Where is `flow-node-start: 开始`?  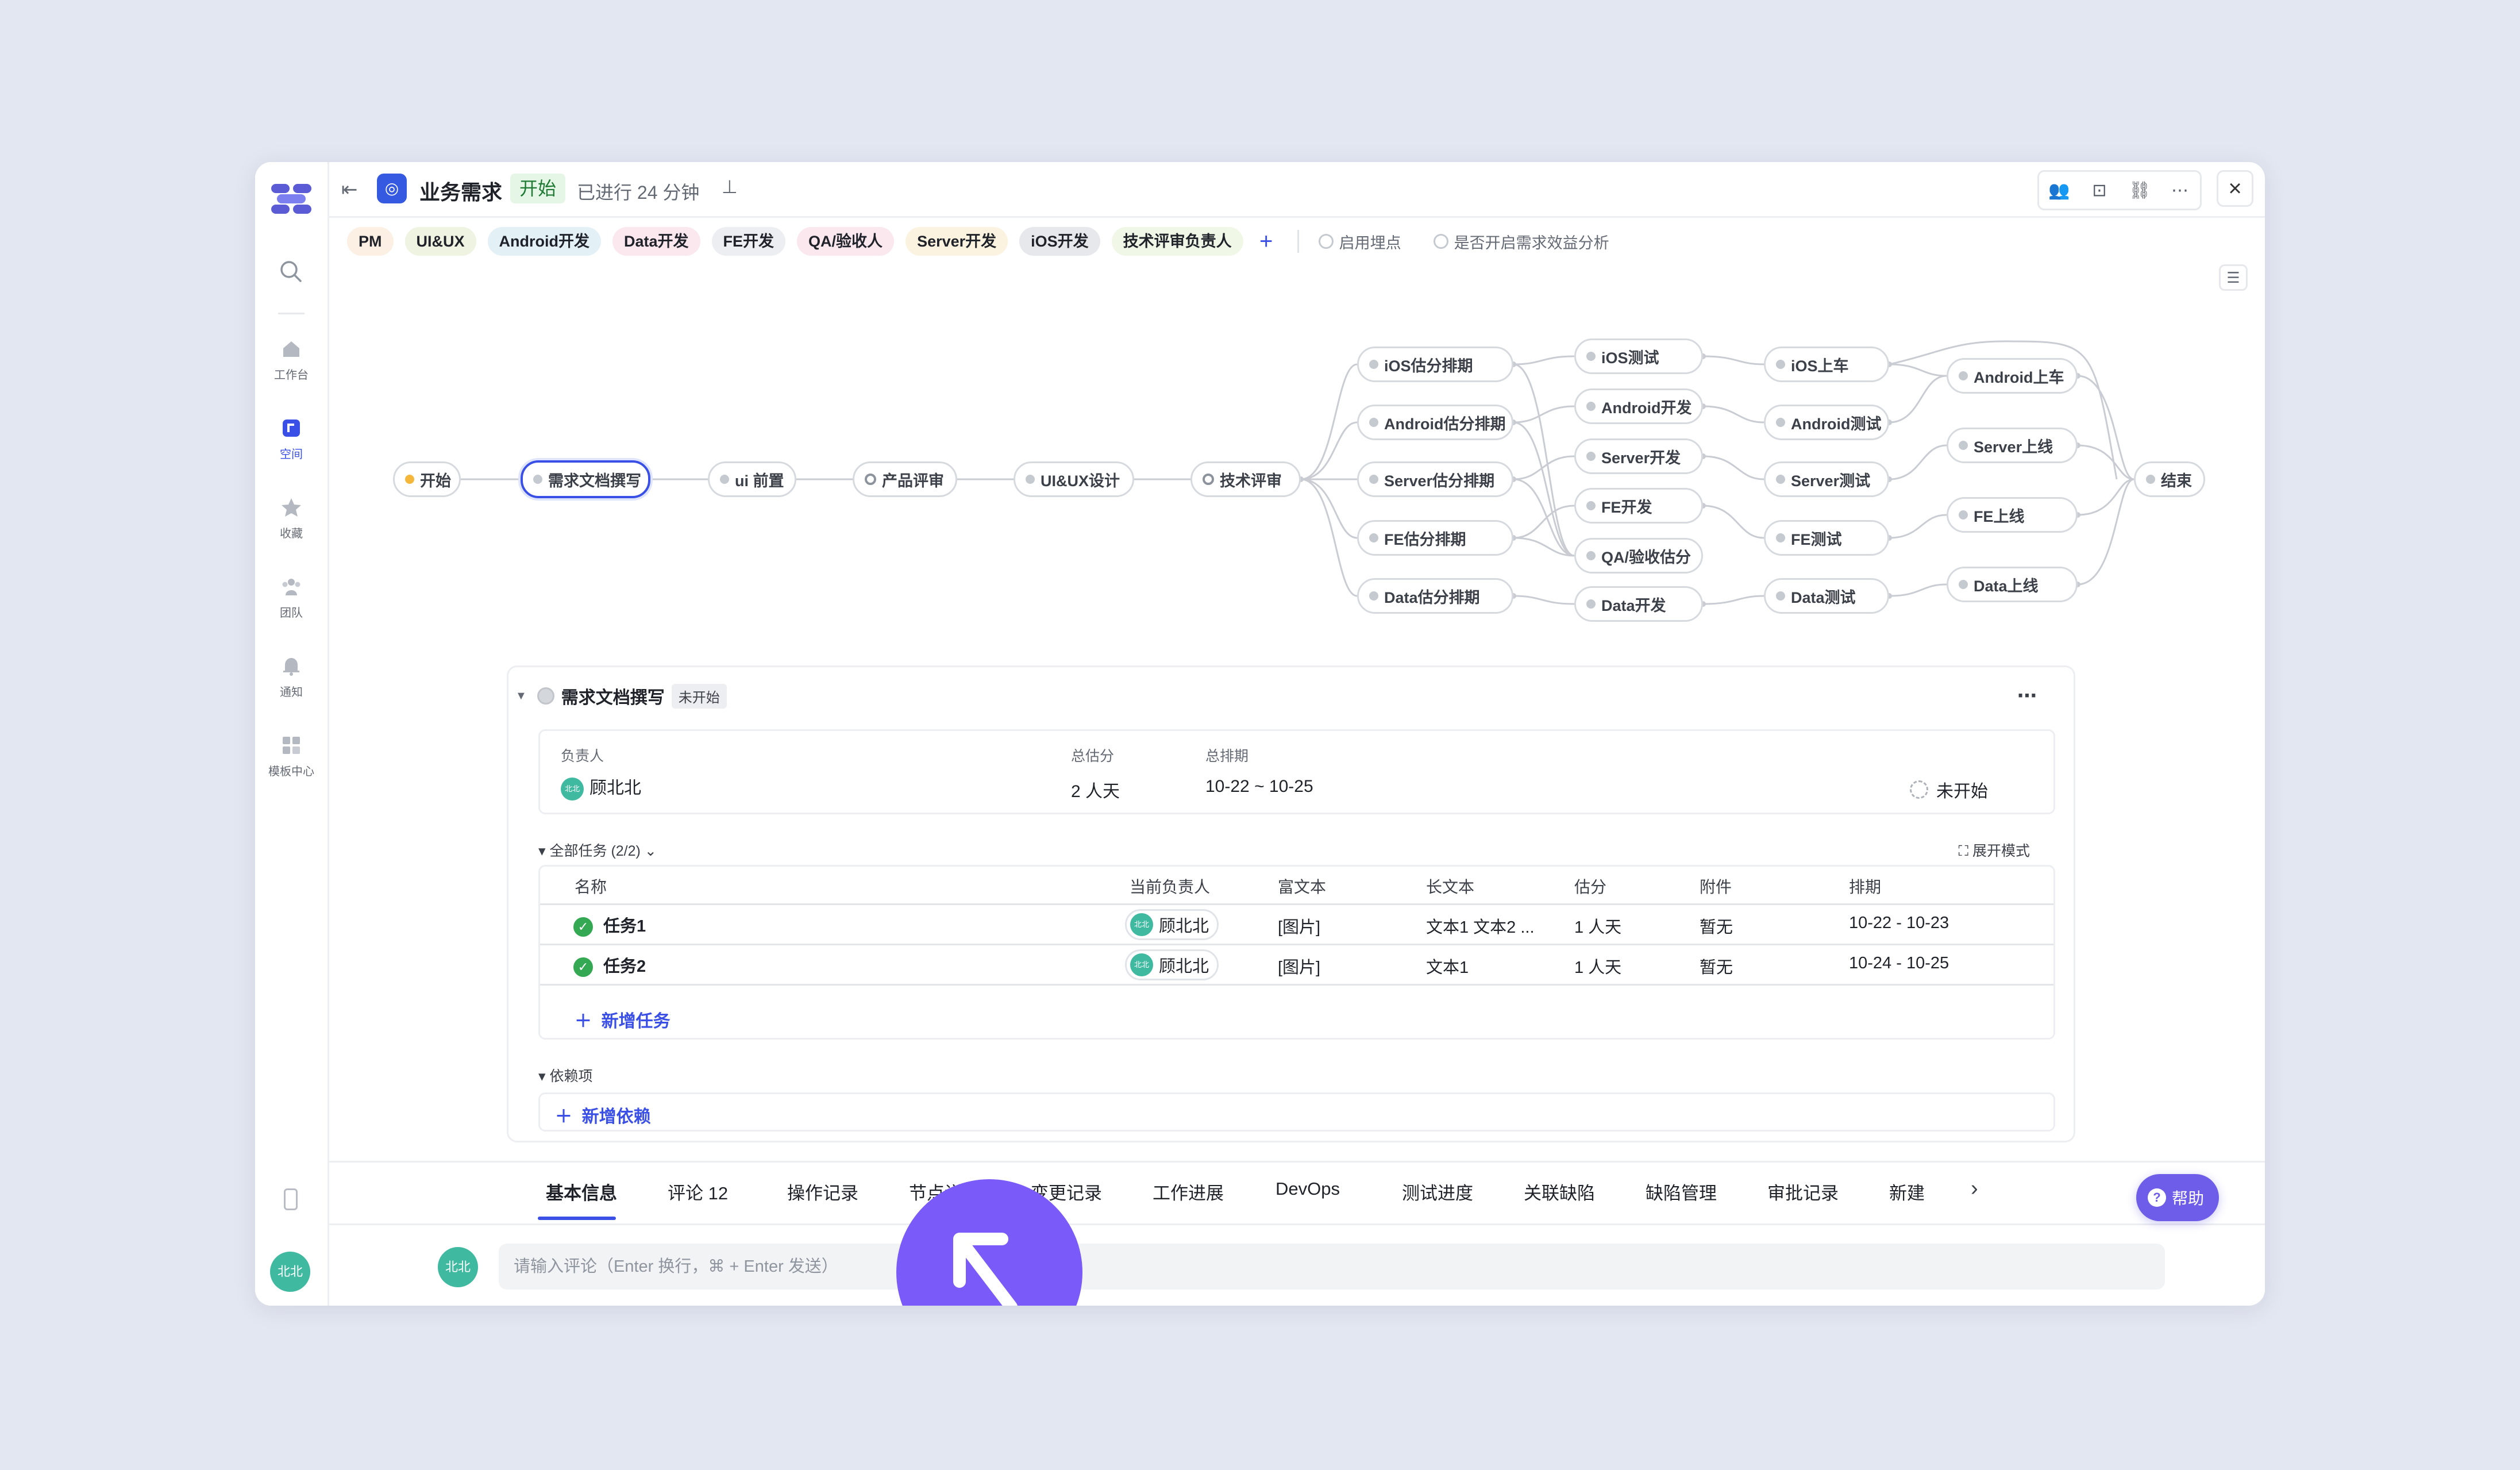
flow-node-start: 开始 is located at coordinates (427, 479).